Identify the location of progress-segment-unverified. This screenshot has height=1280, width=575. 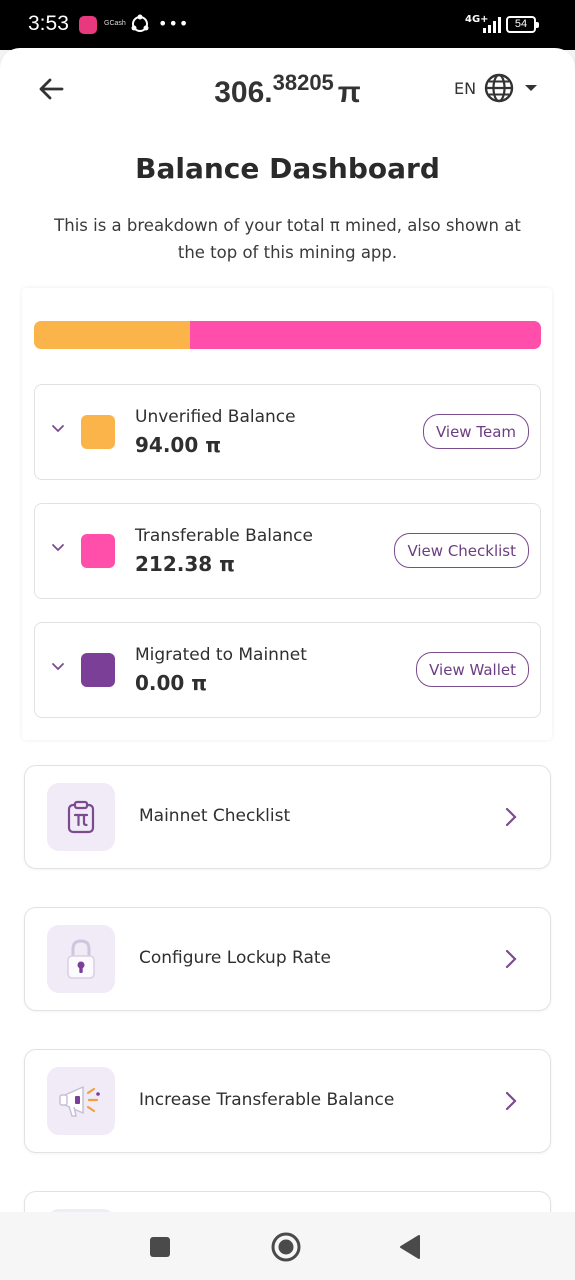
(112, 335).